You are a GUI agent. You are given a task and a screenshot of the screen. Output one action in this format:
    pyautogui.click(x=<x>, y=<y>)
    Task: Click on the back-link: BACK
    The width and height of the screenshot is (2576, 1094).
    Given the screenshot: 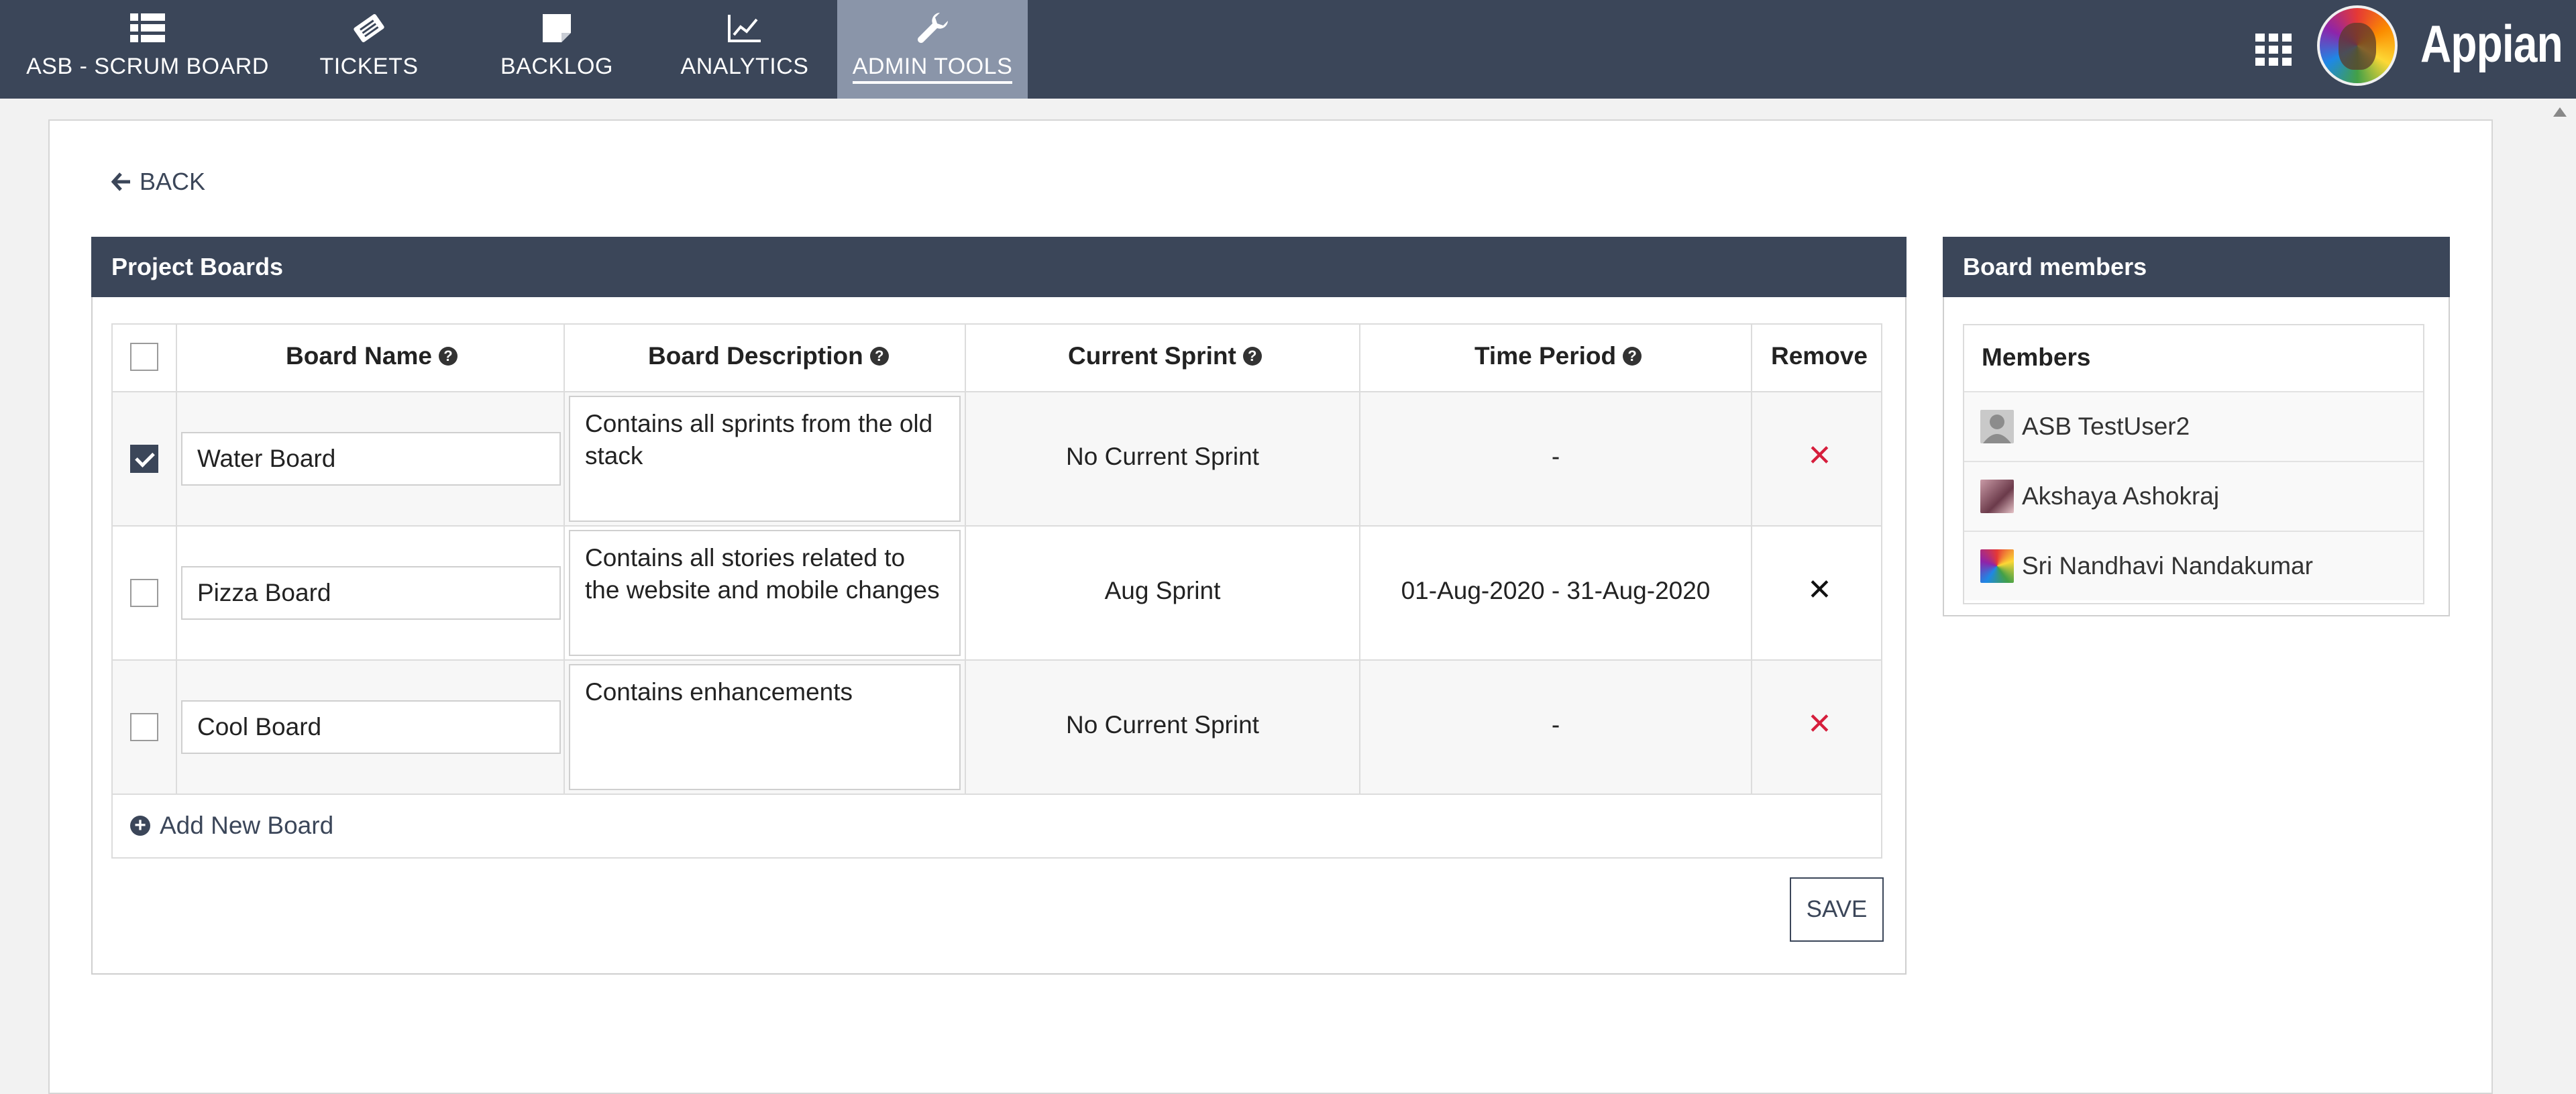 What is the action you would take?
    pyautogui.click(x=158, y=182)
    